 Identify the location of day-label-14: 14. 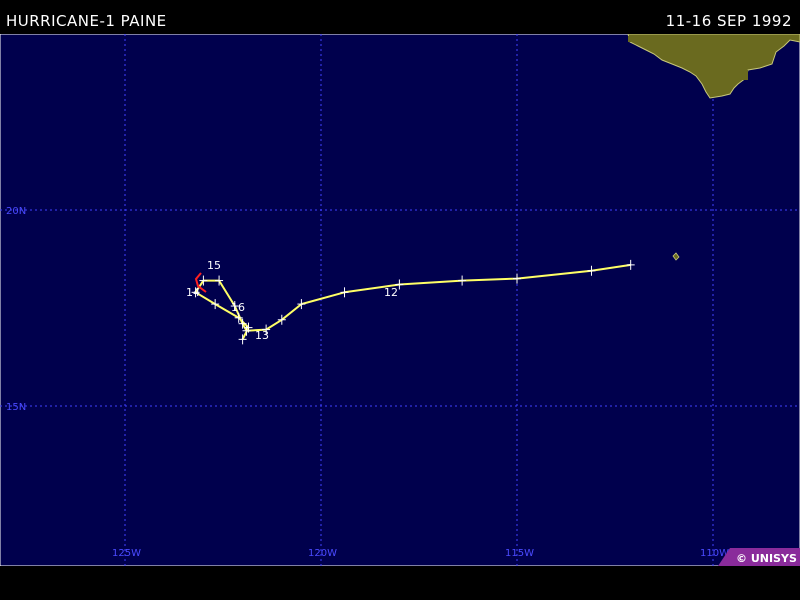
(193, 292).